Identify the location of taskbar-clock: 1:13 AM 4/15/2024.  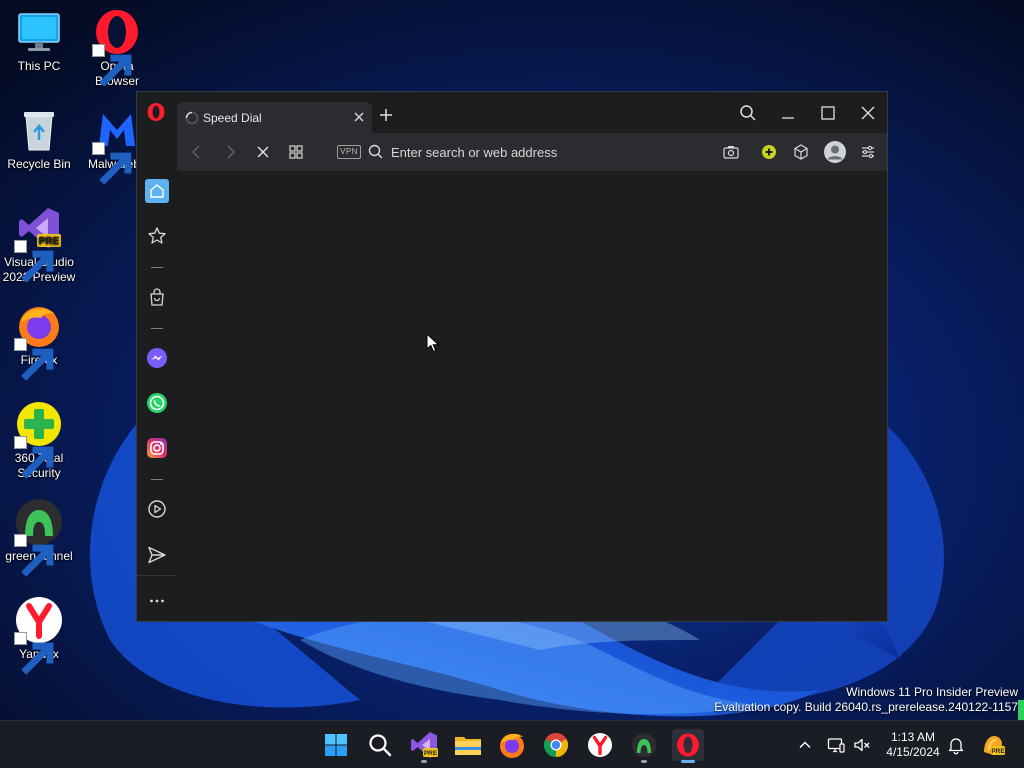
(913, 745).